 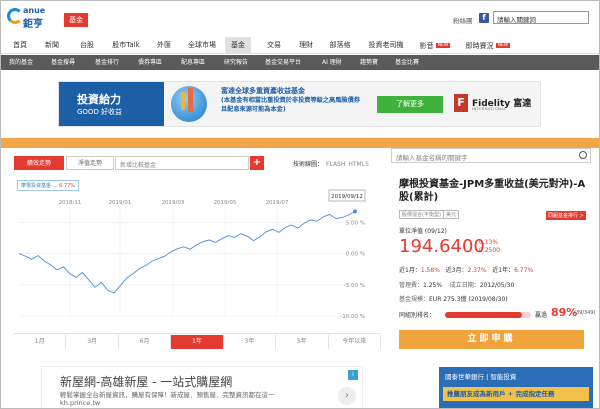 I want to click on y-tick-label: -10.00 %, so click(x=352, y=317).